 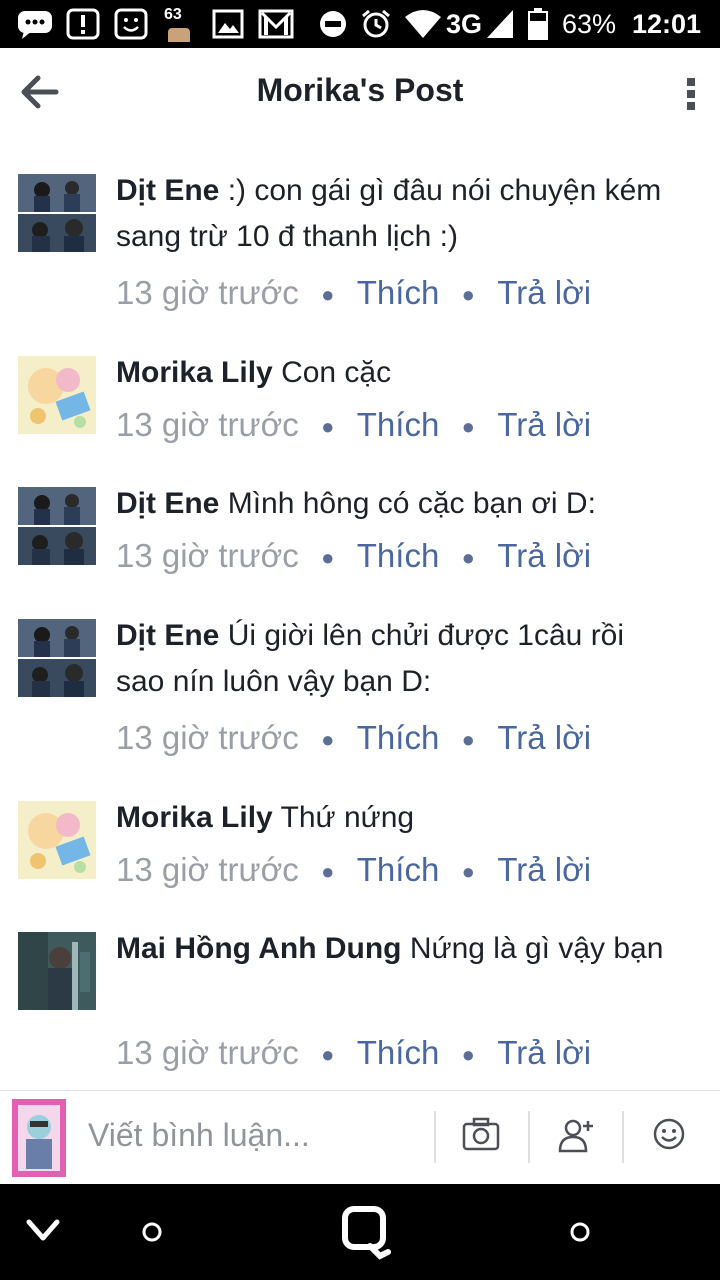 What do you see at coordinates (411, 503) in the screenshot?
I see `comment-text: Mình hông có cặc bạn ơi D:` at bounding box center [411, 503].